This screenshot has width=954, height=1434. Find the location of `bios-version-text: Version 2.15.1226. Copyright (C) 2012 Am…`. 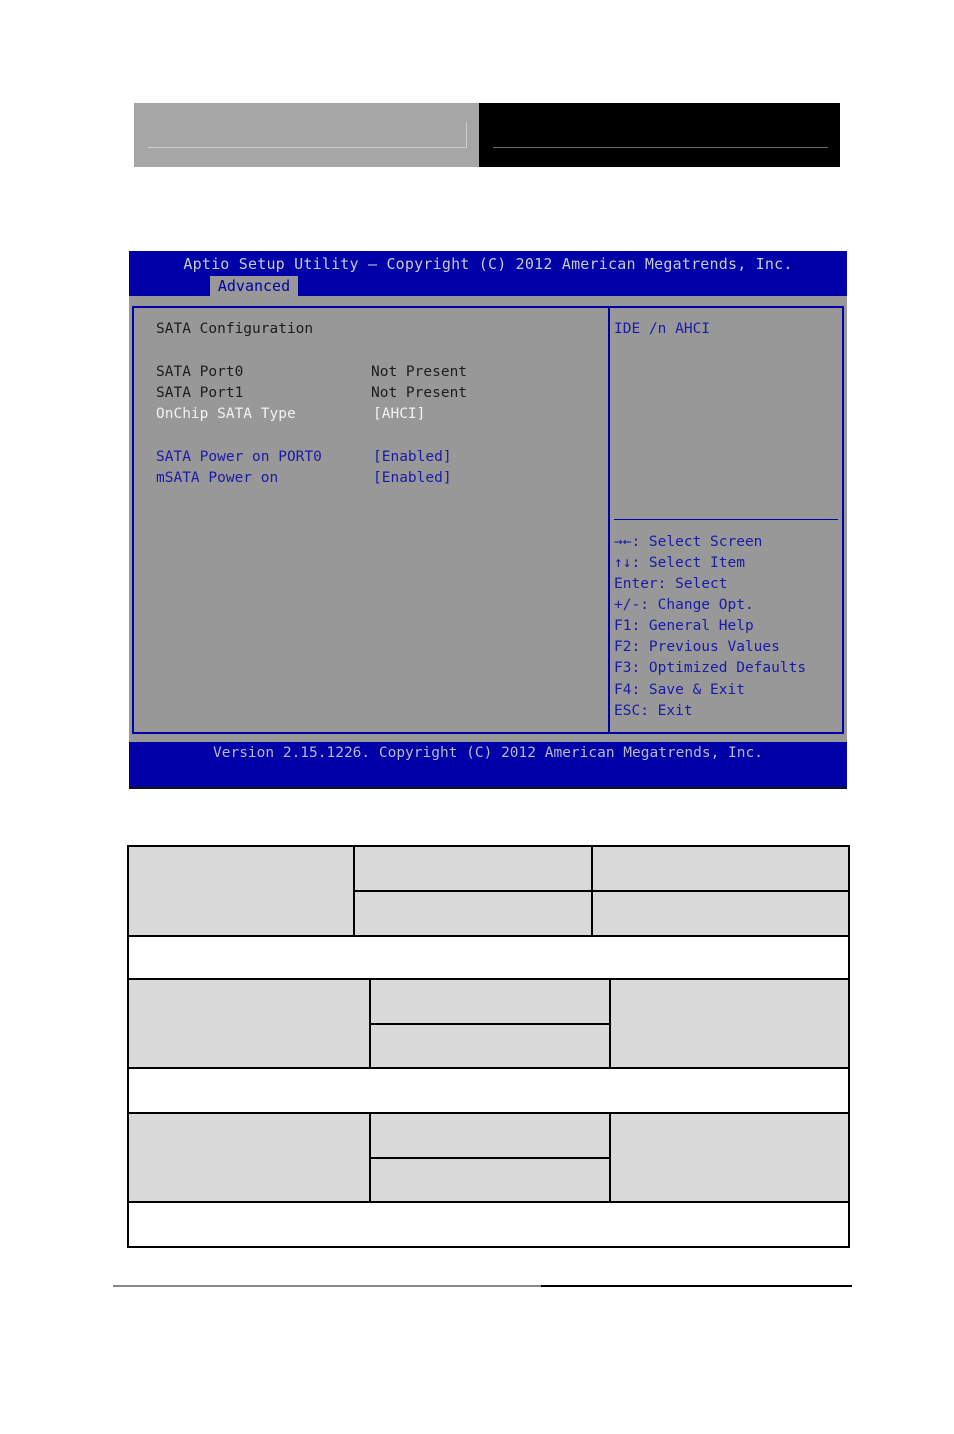

bios-version-text: Version 2.15.1226. Copyright (C) 2012 Am… is located at coordinates (488, 753).